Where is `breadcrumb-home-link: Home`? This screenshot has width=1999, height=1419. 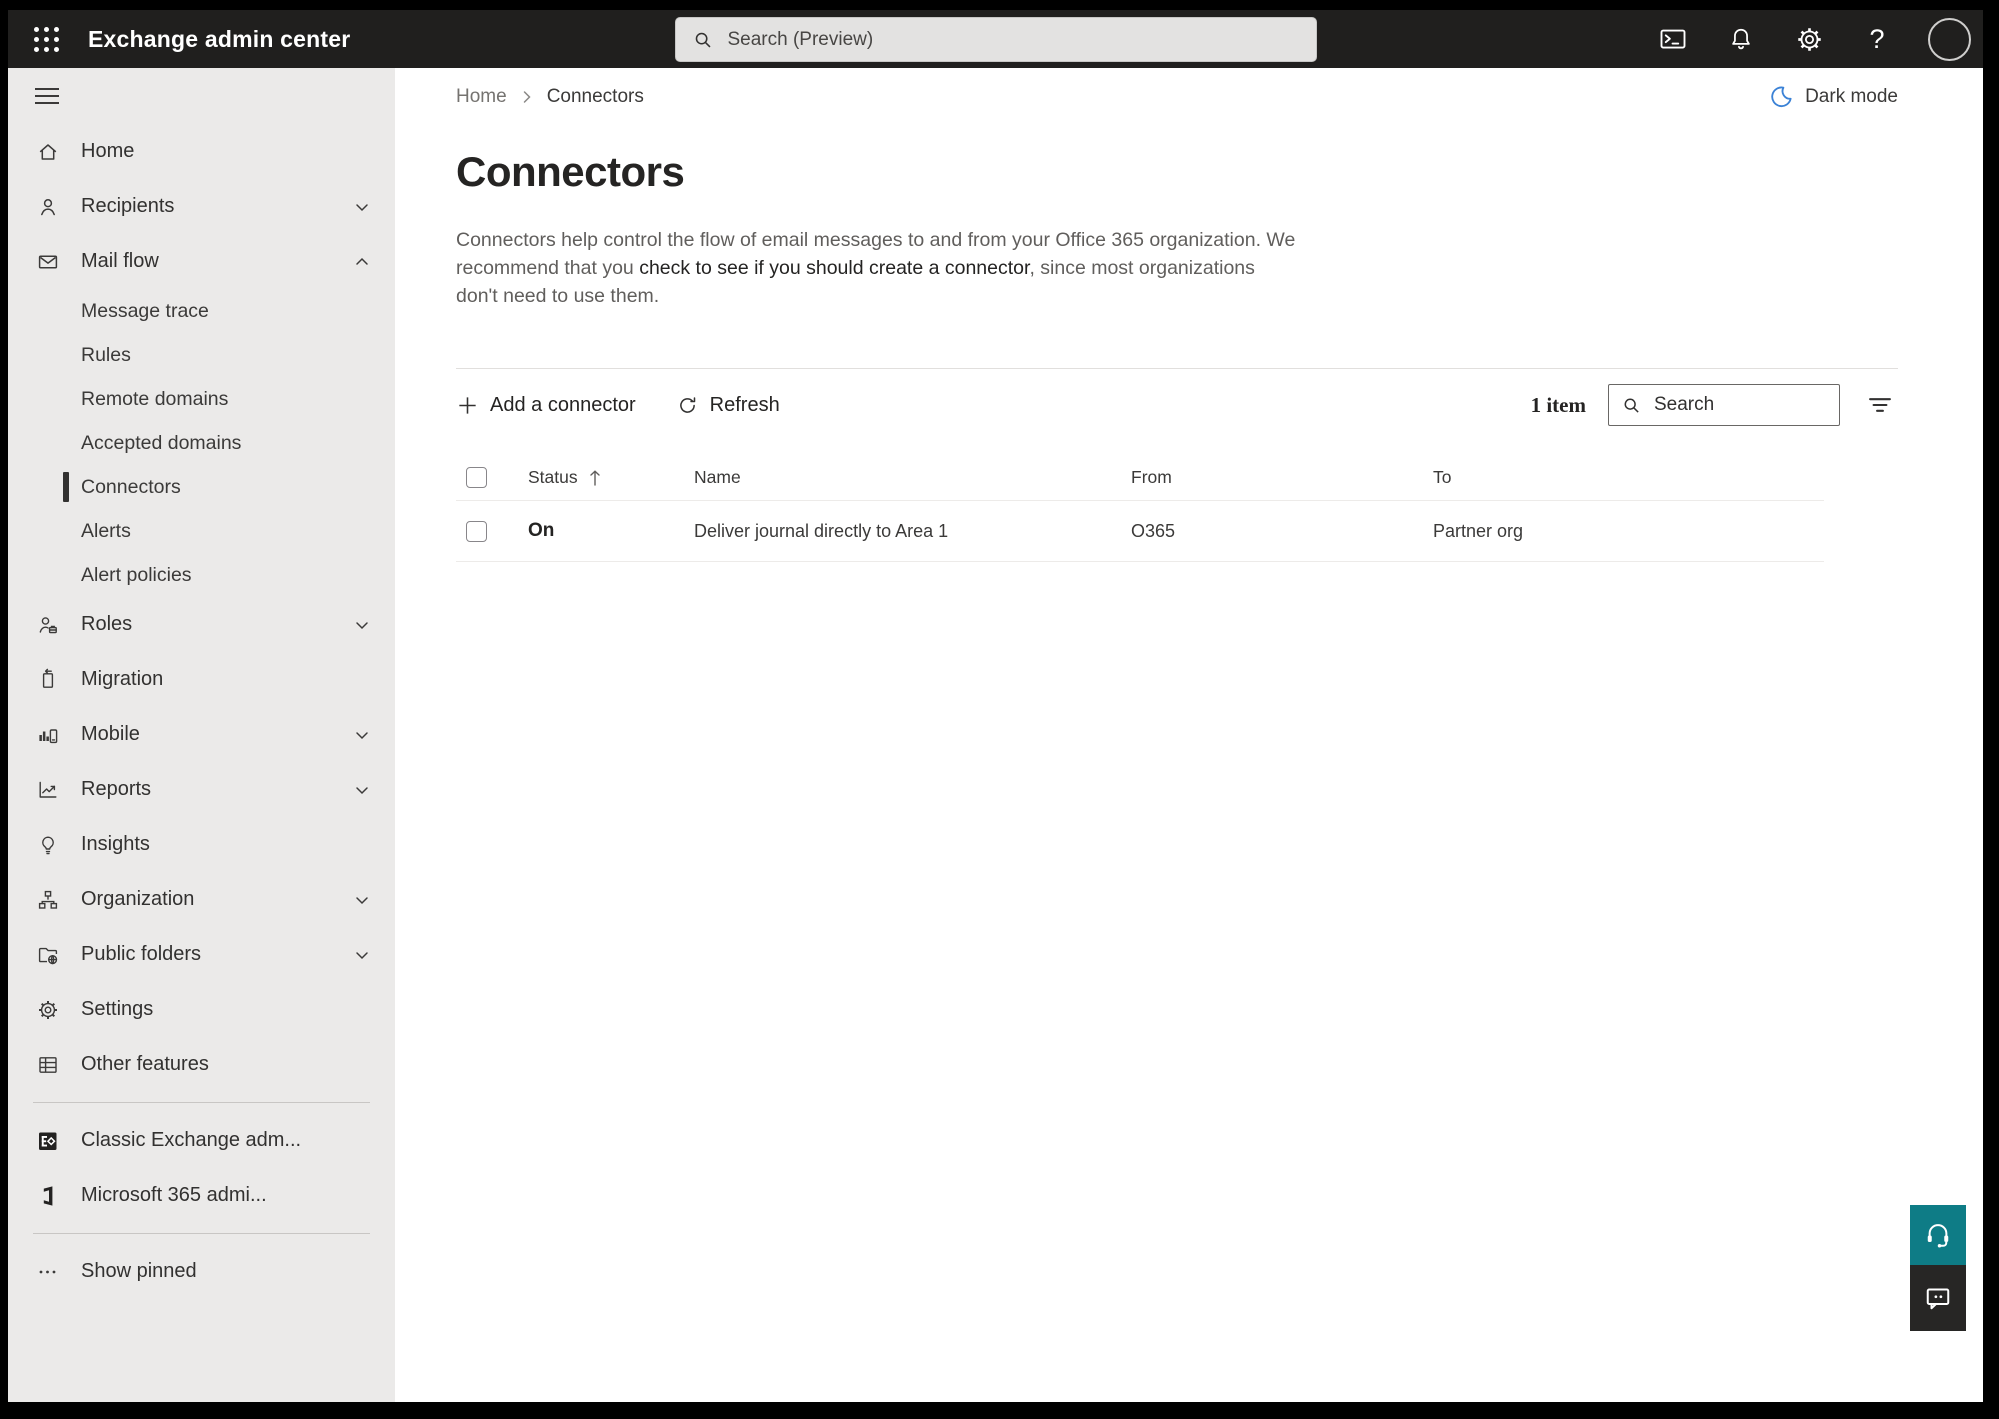 breadcrumb-home-link: Home is located at coordinates (481, 97).